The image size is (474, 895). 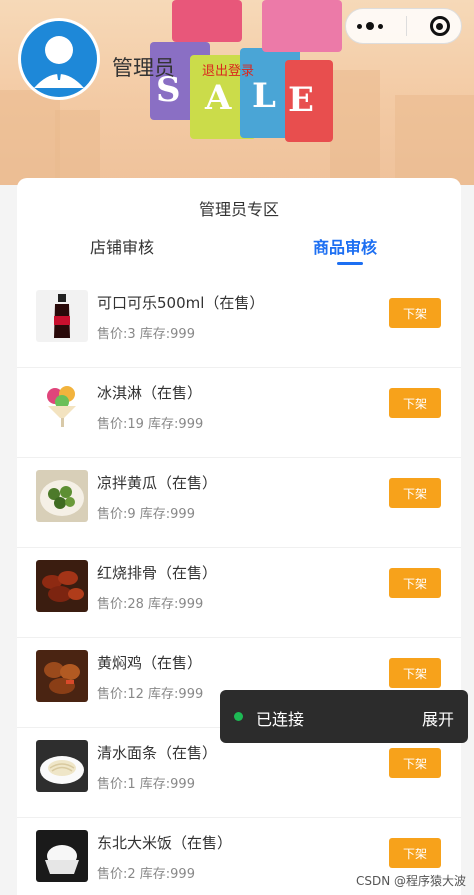 What do you see at coordinates (165, 843) in the screenshot?
I see `product-name: 东北大米饭（在售）` at bounding box center [165, 843].